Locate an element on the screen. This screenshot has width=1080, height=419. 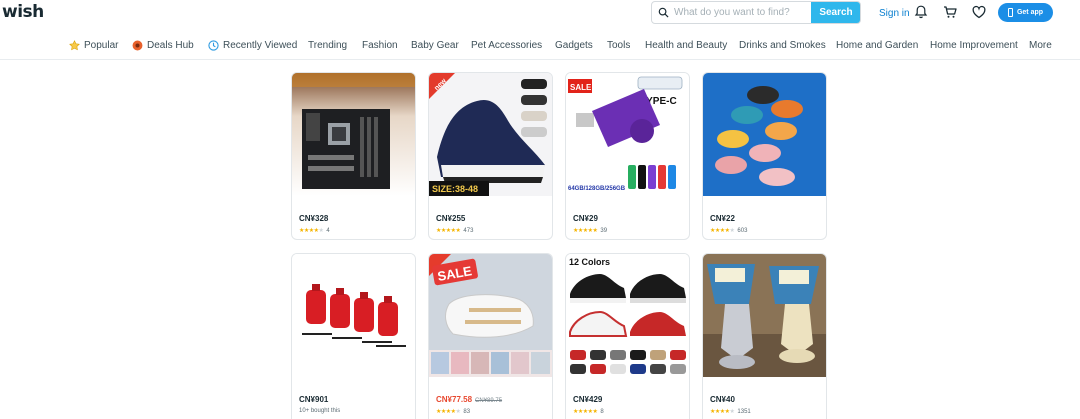
product-card: new SIZE:38-48 CN¥255 ★★★★★ 473 is located at coordinates (490, 156).